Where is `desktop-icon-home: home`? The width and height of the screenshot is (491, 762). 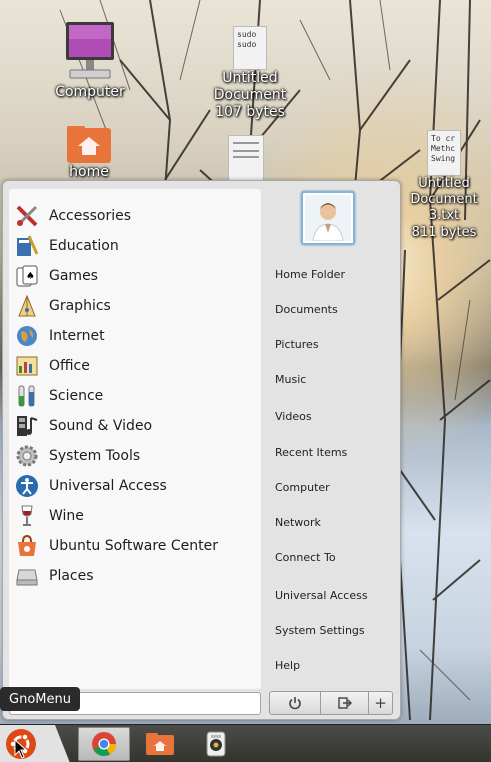
desktop-icon-home: home is located at coordinates (89, 152).